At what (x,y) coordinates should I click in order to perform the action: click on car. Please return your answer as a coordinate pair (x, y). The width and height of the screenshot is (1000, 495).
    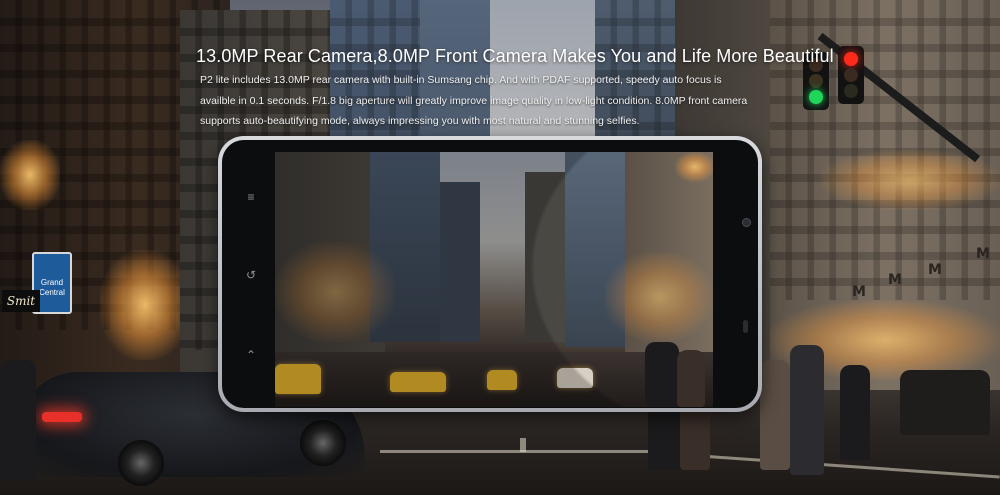
    Looking at the image, I should click on (575, 378).